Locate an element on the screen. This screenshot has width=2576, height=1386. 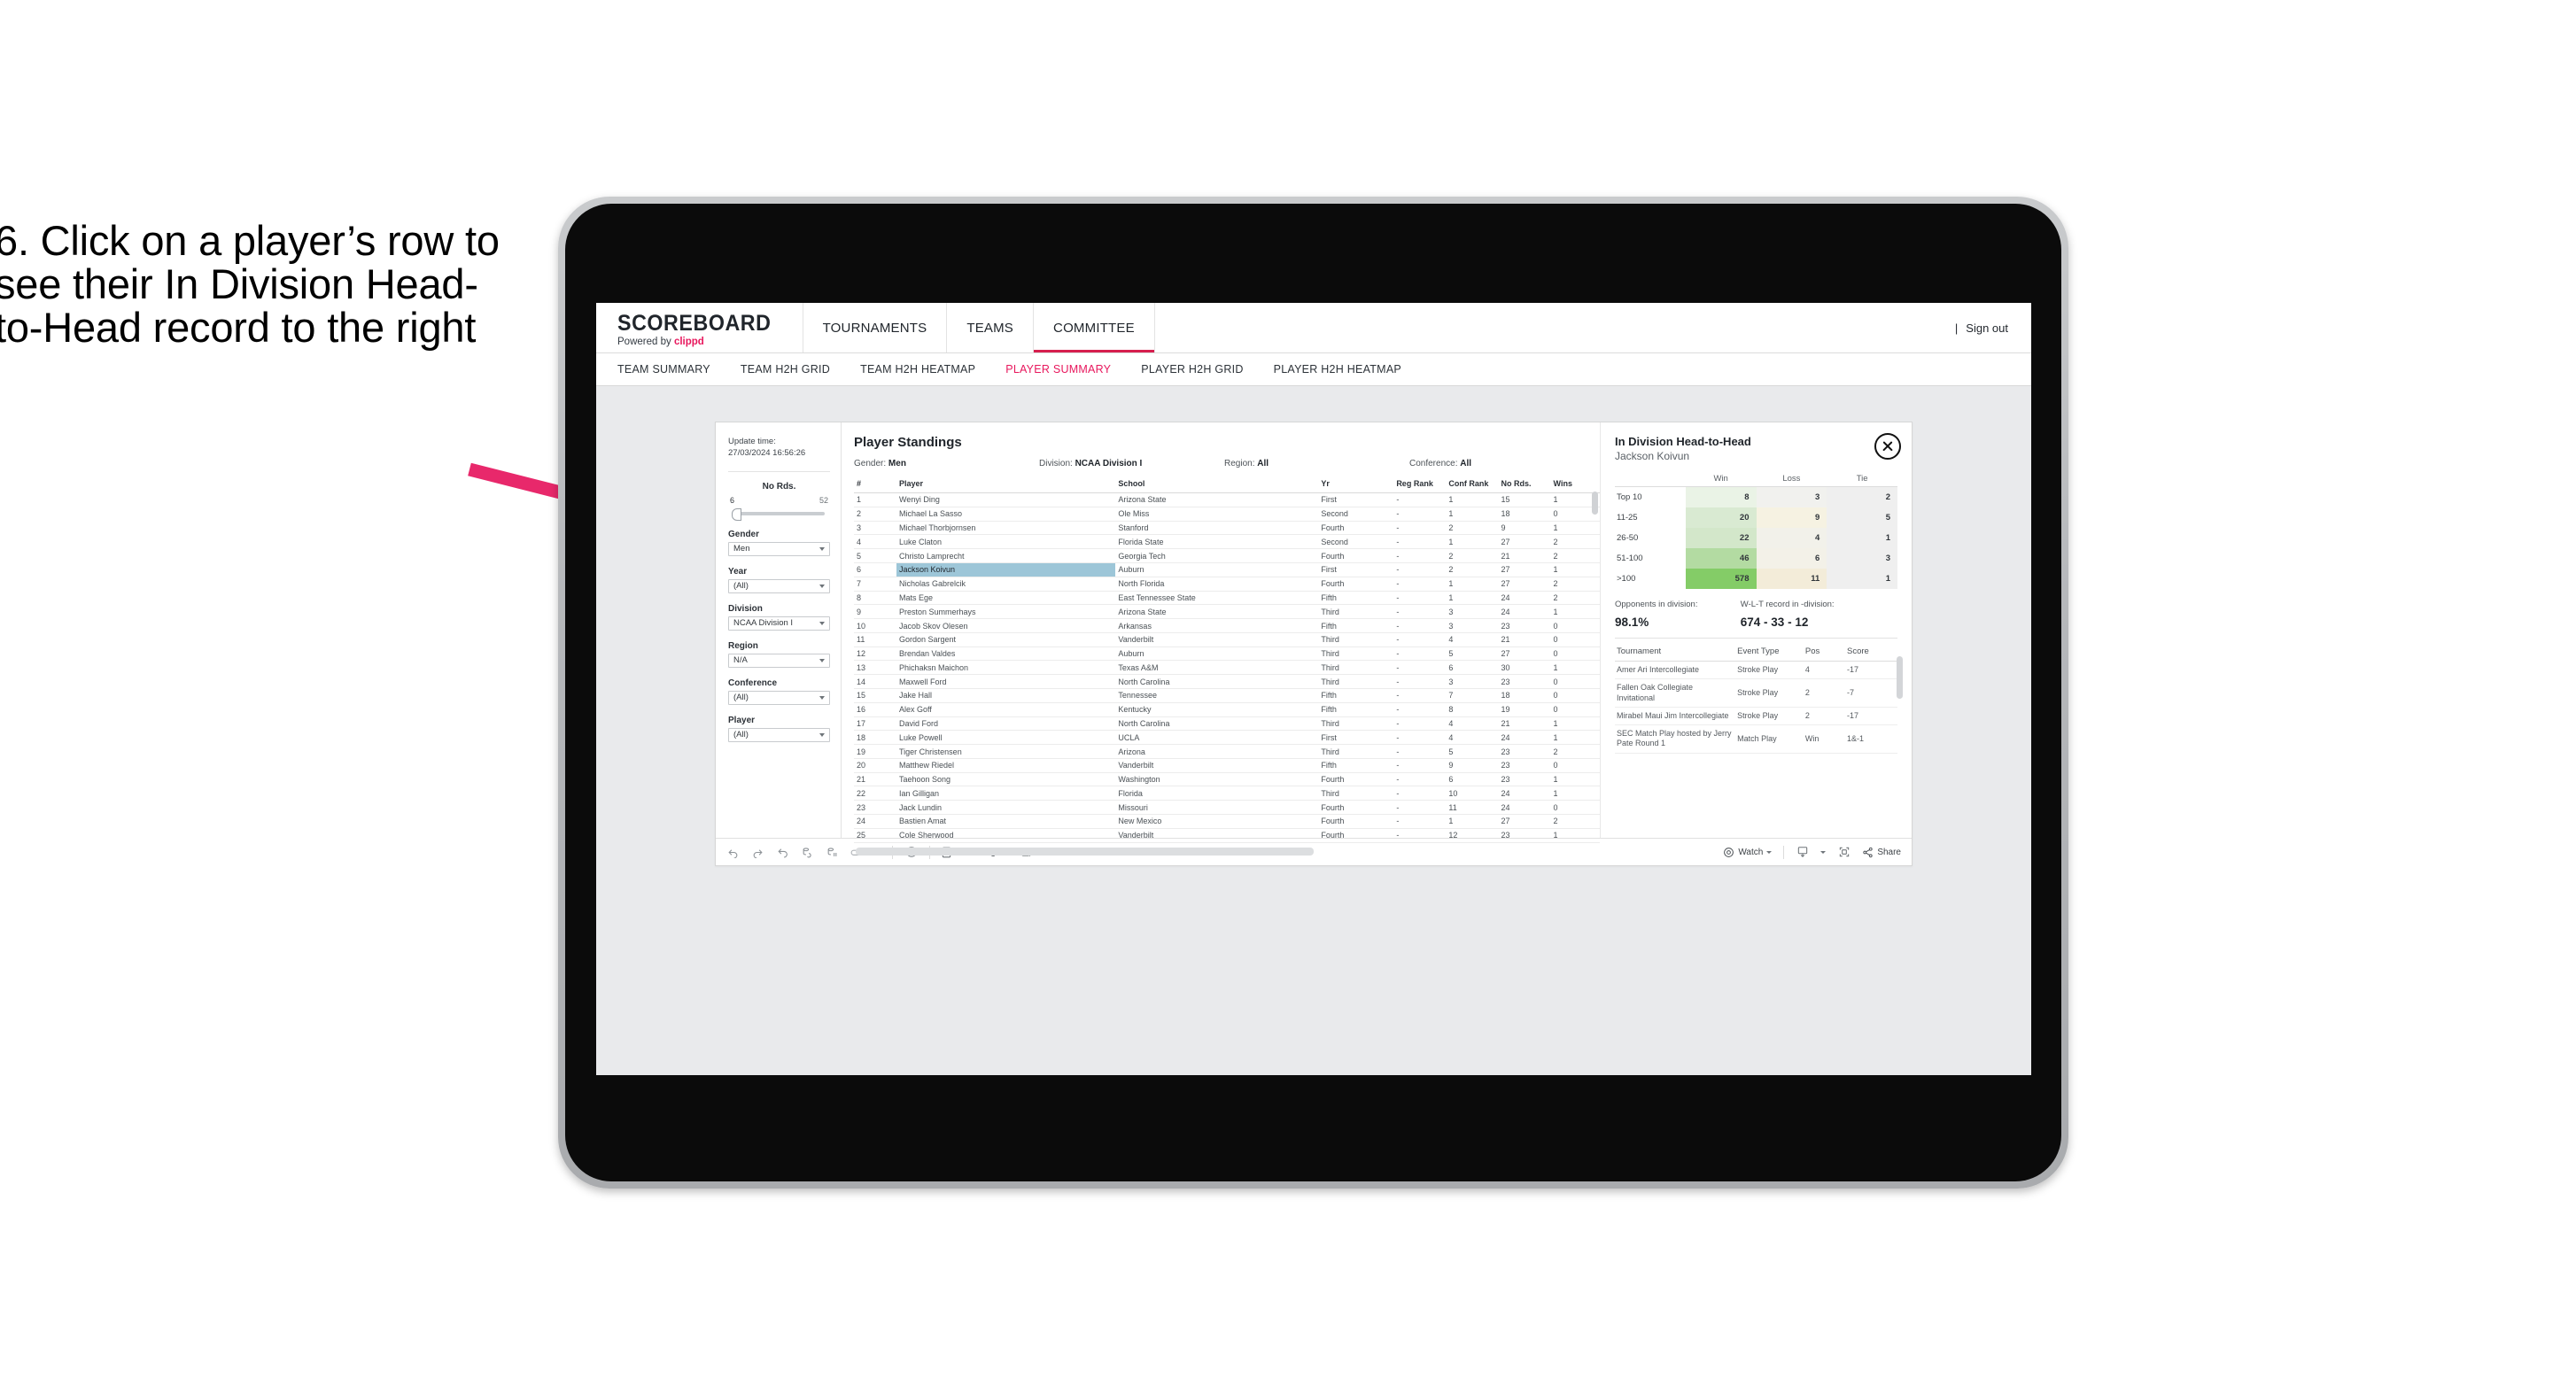
table-row: 23 Jack Lundin Missouri Fourth -11 24 0 is located at coordinates (1227, 808).